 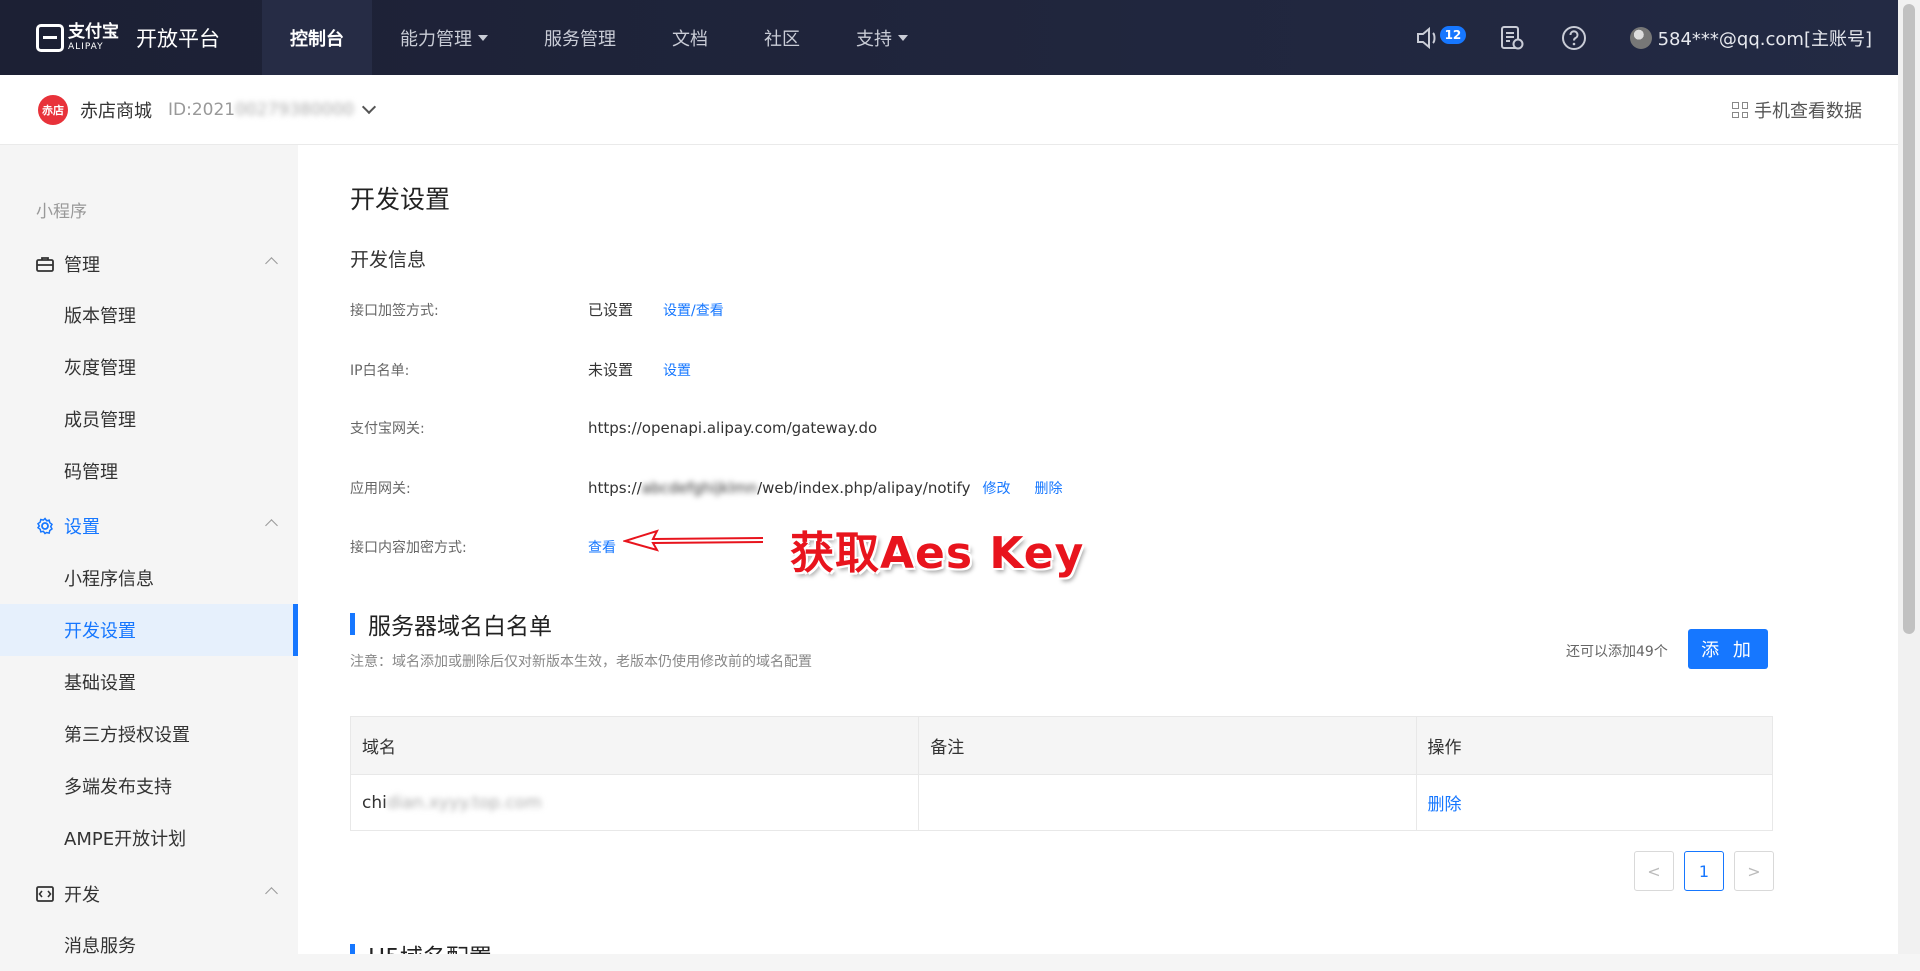 What do you see at coordinates (61, 212) in the screenshot?
I see `sidebar-section-title: 小程序` at bounding box center [61, 212].